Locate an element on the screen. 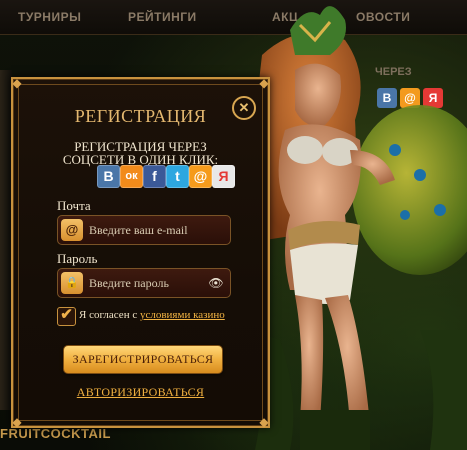 This screenshot has height=450, width=467. modal-title: РЕГИСТРАЦИЯ is located at coordinates (140, 116).